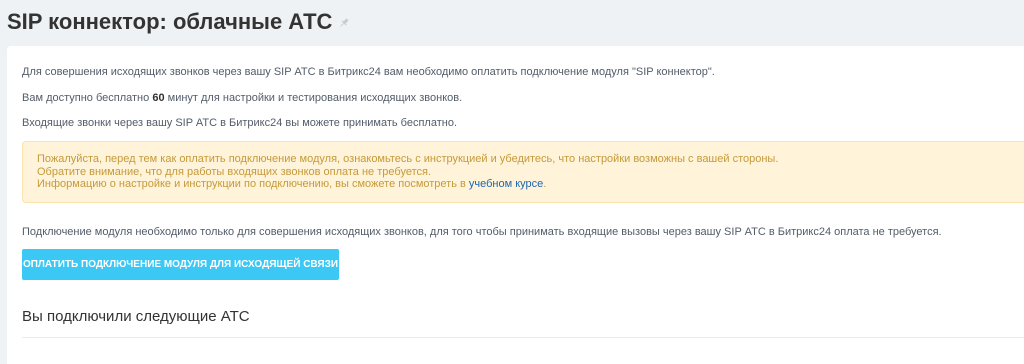 This screenshot has height=364, width=1024. Describe the element at coordinates (545, 184) in the screenshot. I see `alert-line-3-suffix: .` at that location.